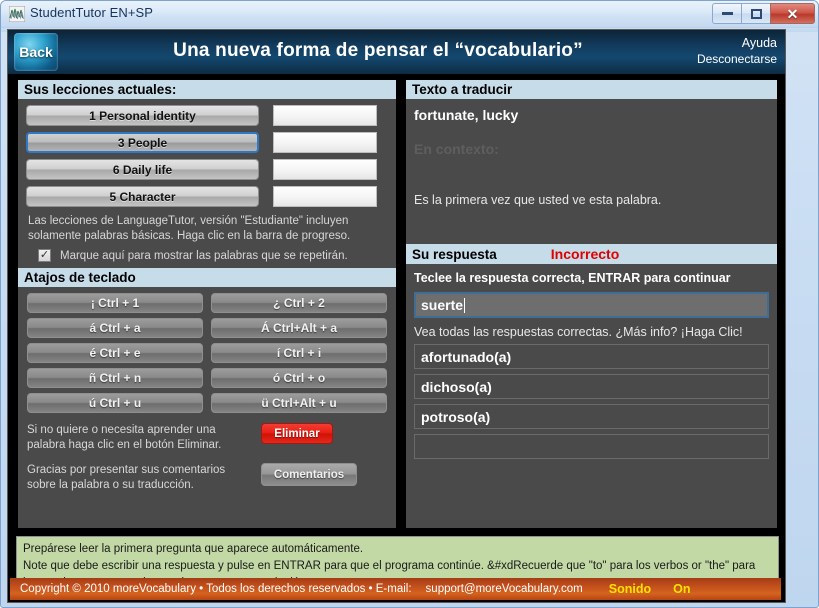  Describe the element at coordinates (456, 149) in the screenshot. I see `context-label: En contexto:` at that location.